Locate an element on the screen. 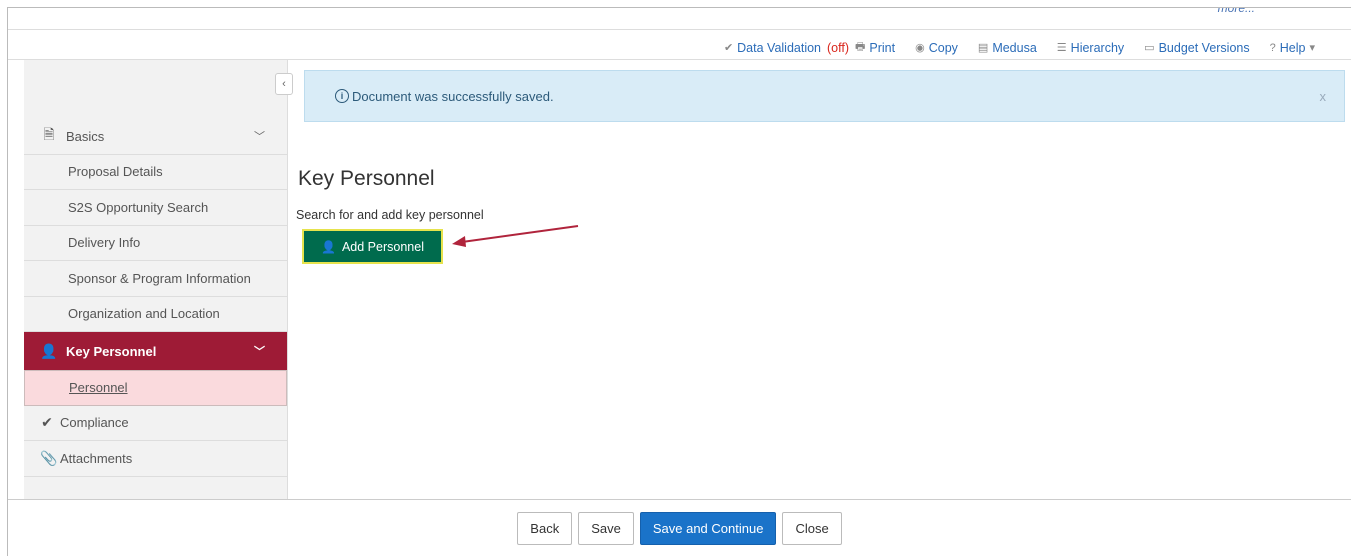  medusa-icon: ▤ is located at coordinates (983, 48).